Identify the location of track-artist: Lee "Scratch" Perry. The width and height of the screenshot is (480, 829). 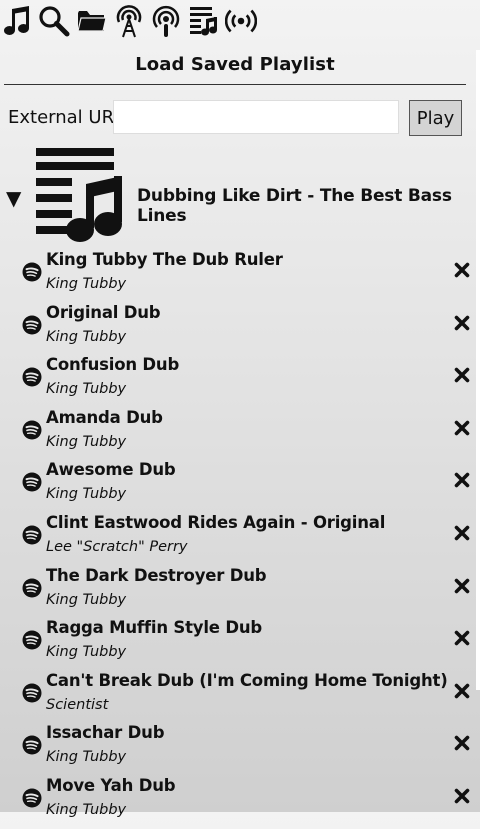
(117, 546).